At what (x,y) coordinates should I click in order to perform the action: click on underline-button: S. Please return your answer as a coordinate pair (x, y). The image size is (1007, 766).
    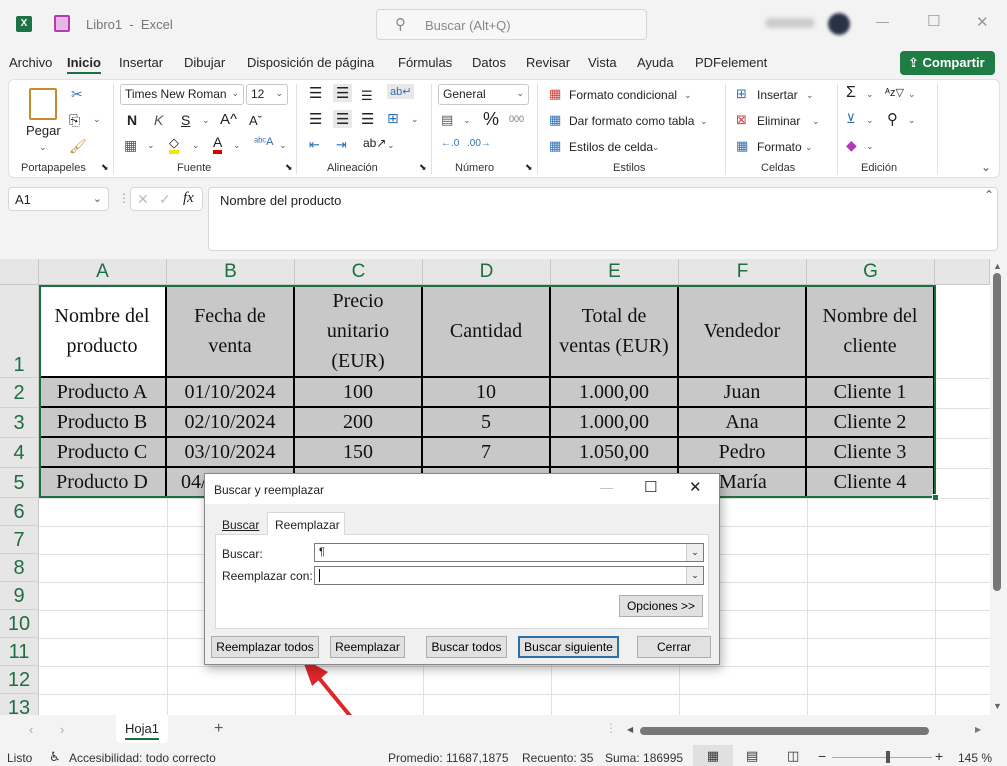
    Looking at the image, I should click on (185, 120).